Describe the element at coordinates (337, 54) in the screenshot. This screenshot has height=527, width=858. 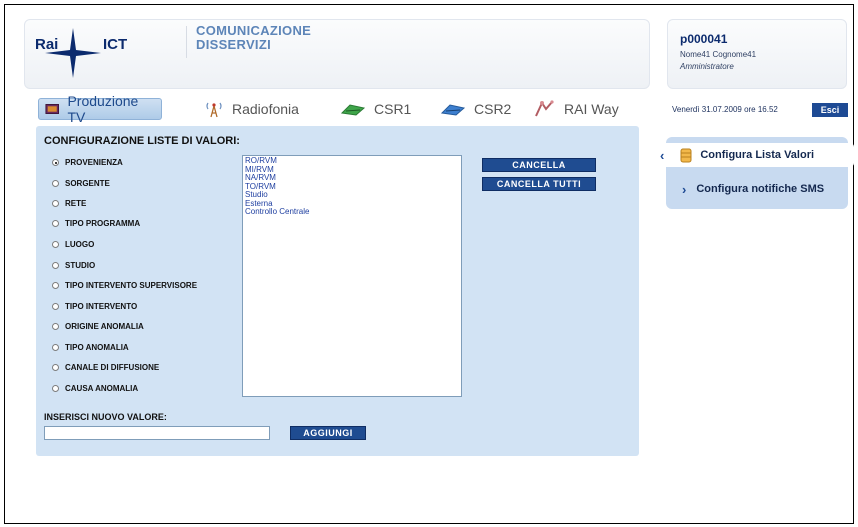
I see `header: Rai ICT` at that location.